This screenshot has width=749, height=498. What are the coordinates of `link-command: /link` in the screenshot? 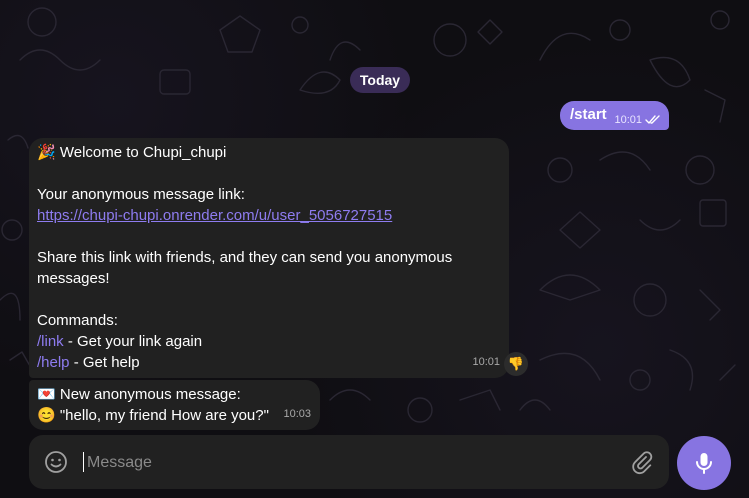 It's located at (50, 341).